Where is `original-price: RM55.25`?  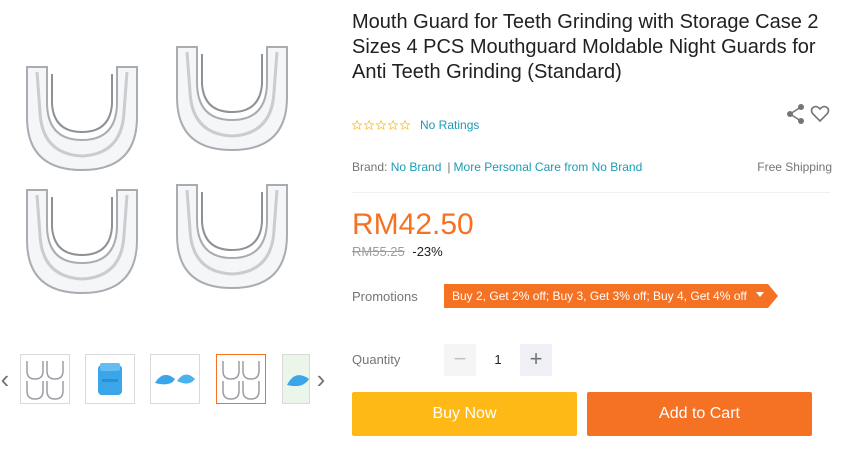 original-price: RM55.25 is located at coordinates (378, 251).